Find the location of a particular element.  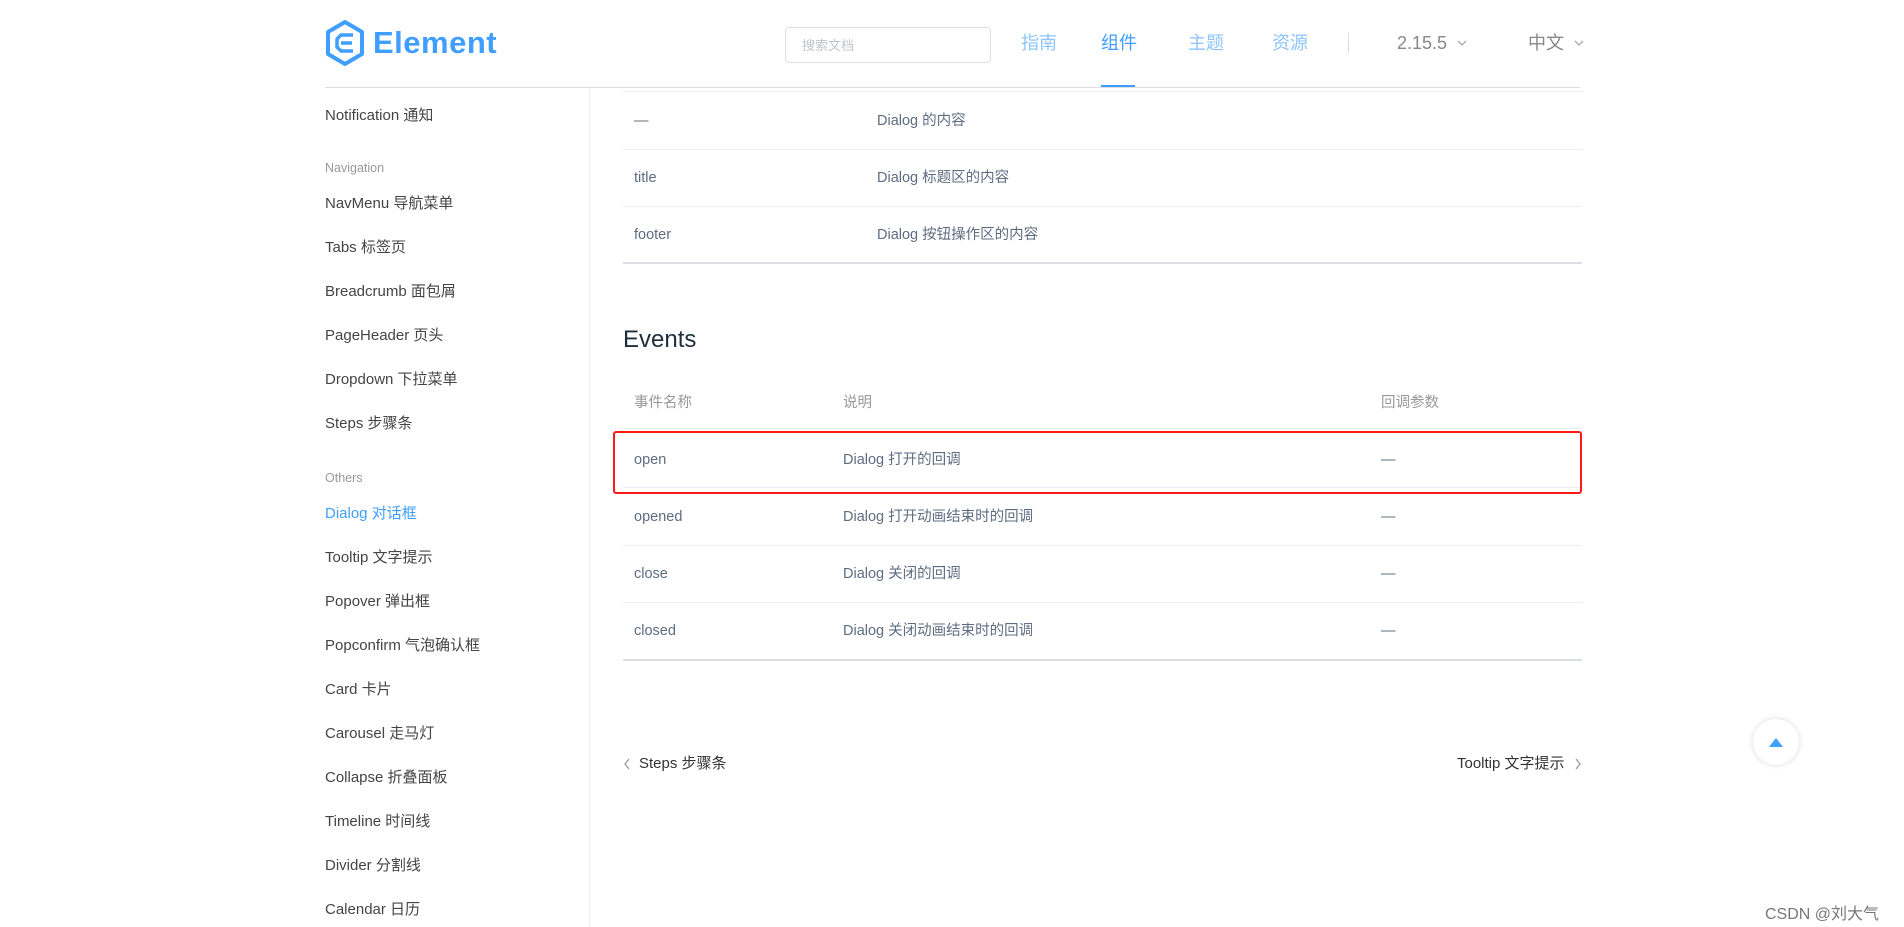

caret-up-icon is located at coordinates (1776, 742).